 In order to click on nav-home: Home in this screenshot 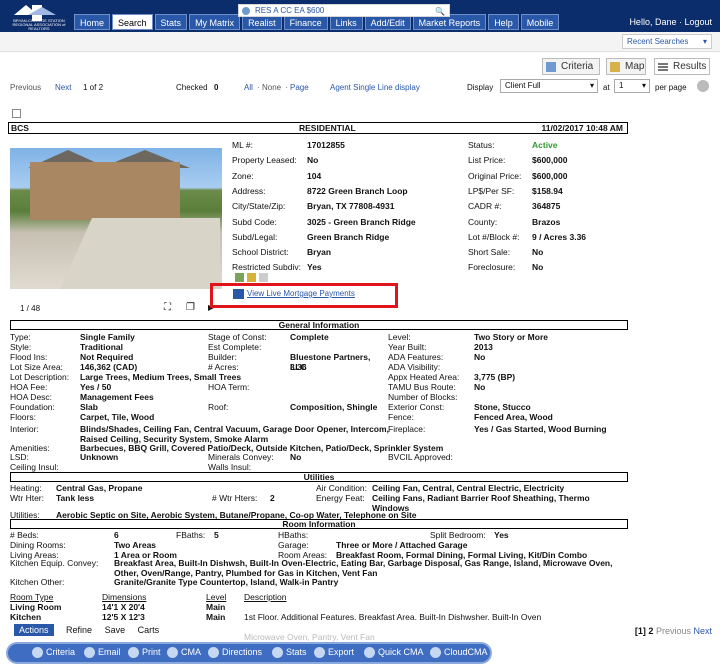, I will do `click(92, 22)`.